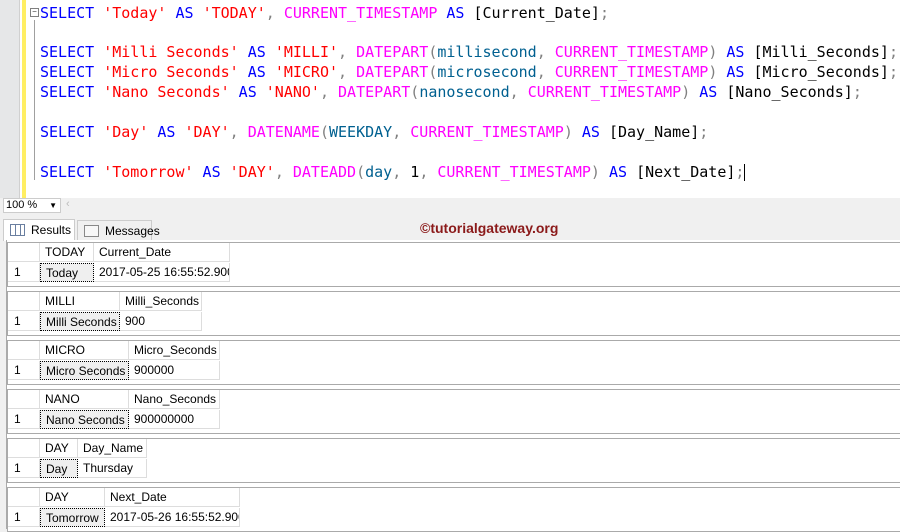 The width and height of the screenshot is (900, 532). What do you see at coordinates (415, 92) in the screenshot?
I see `code-token-pn: (` at bounding box center [415, 92].